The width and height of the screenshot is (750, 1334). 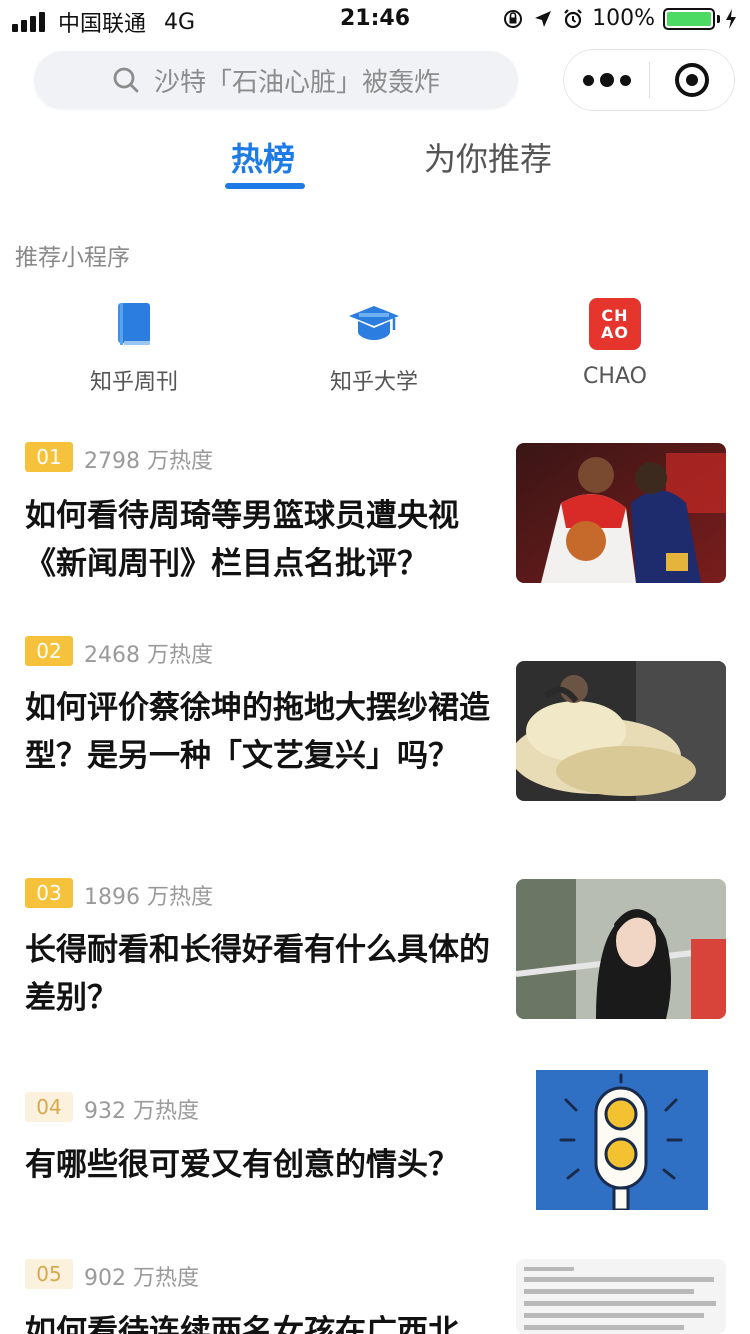 What do you see at coordinates (718, 18) in the screenshot?
I see `battery-tip` at bounding box center [718, 18].